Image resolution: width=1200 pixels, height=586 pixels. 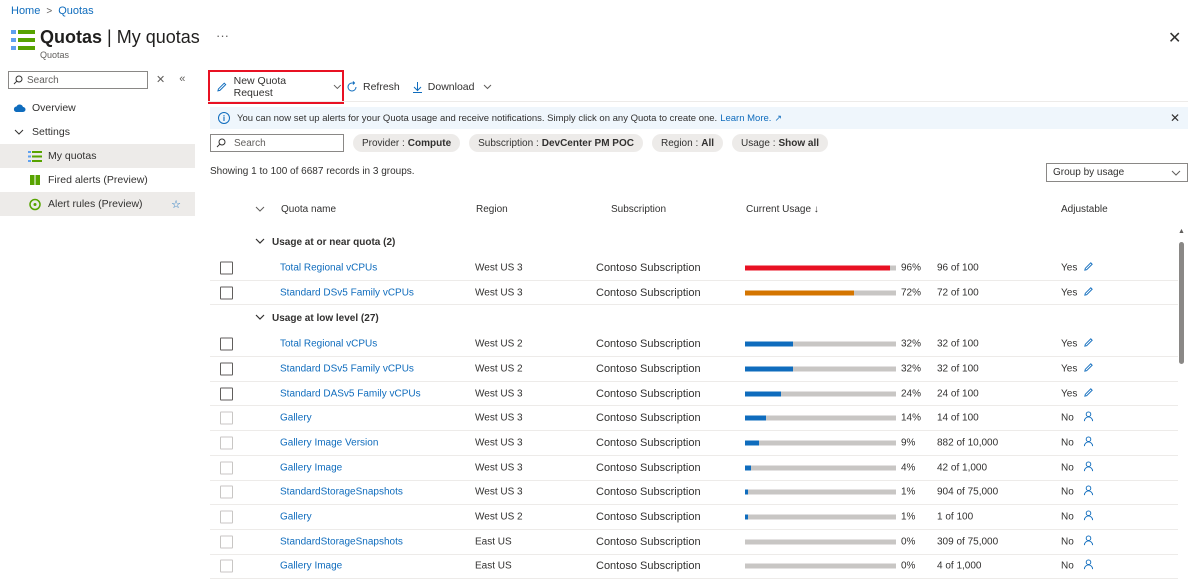 What do you see at coordinates (176, 204) in the screenshot?
I see `favorite-star-icon: ☆` at bounding box center [176, 204].